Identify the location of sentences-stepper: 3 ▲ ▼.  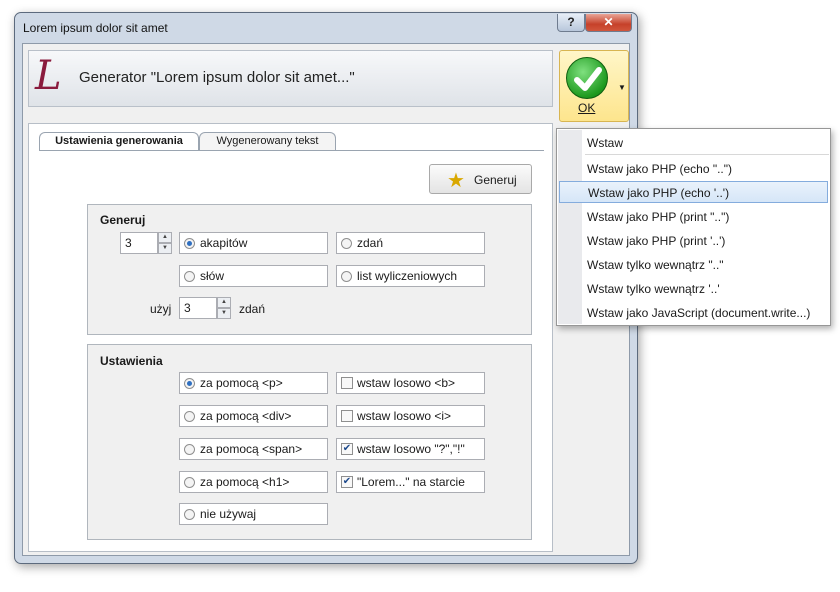
(205, 308).